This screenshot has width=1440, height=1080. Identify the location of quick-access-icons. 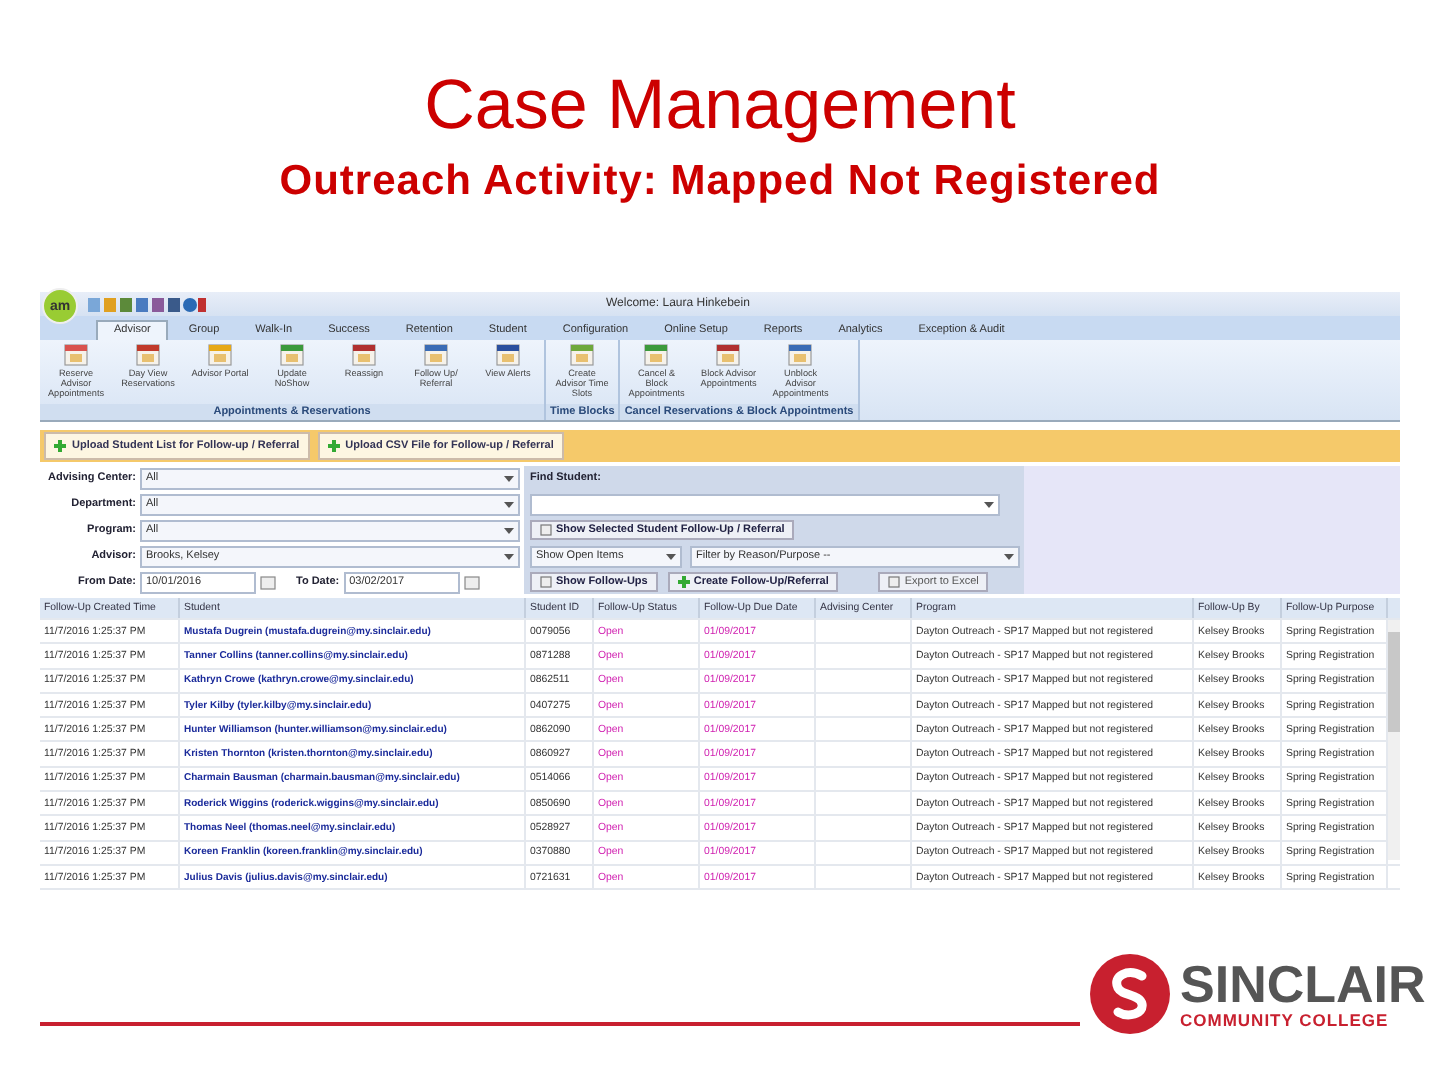
(146, 304).